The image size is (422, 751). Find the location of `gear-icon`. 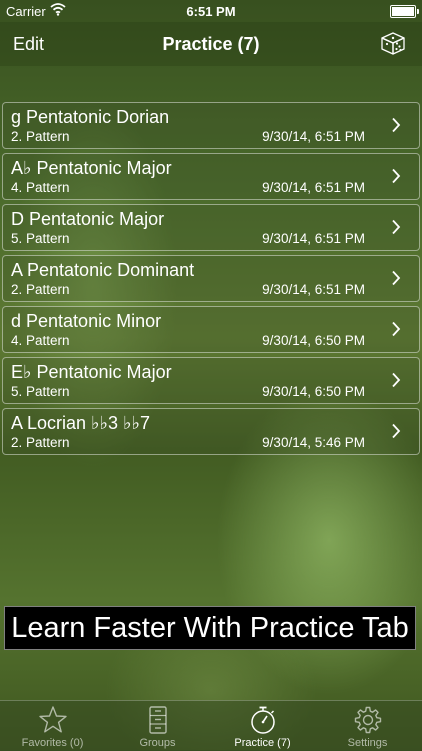

gear-icon is located at coordinates (368, 720).